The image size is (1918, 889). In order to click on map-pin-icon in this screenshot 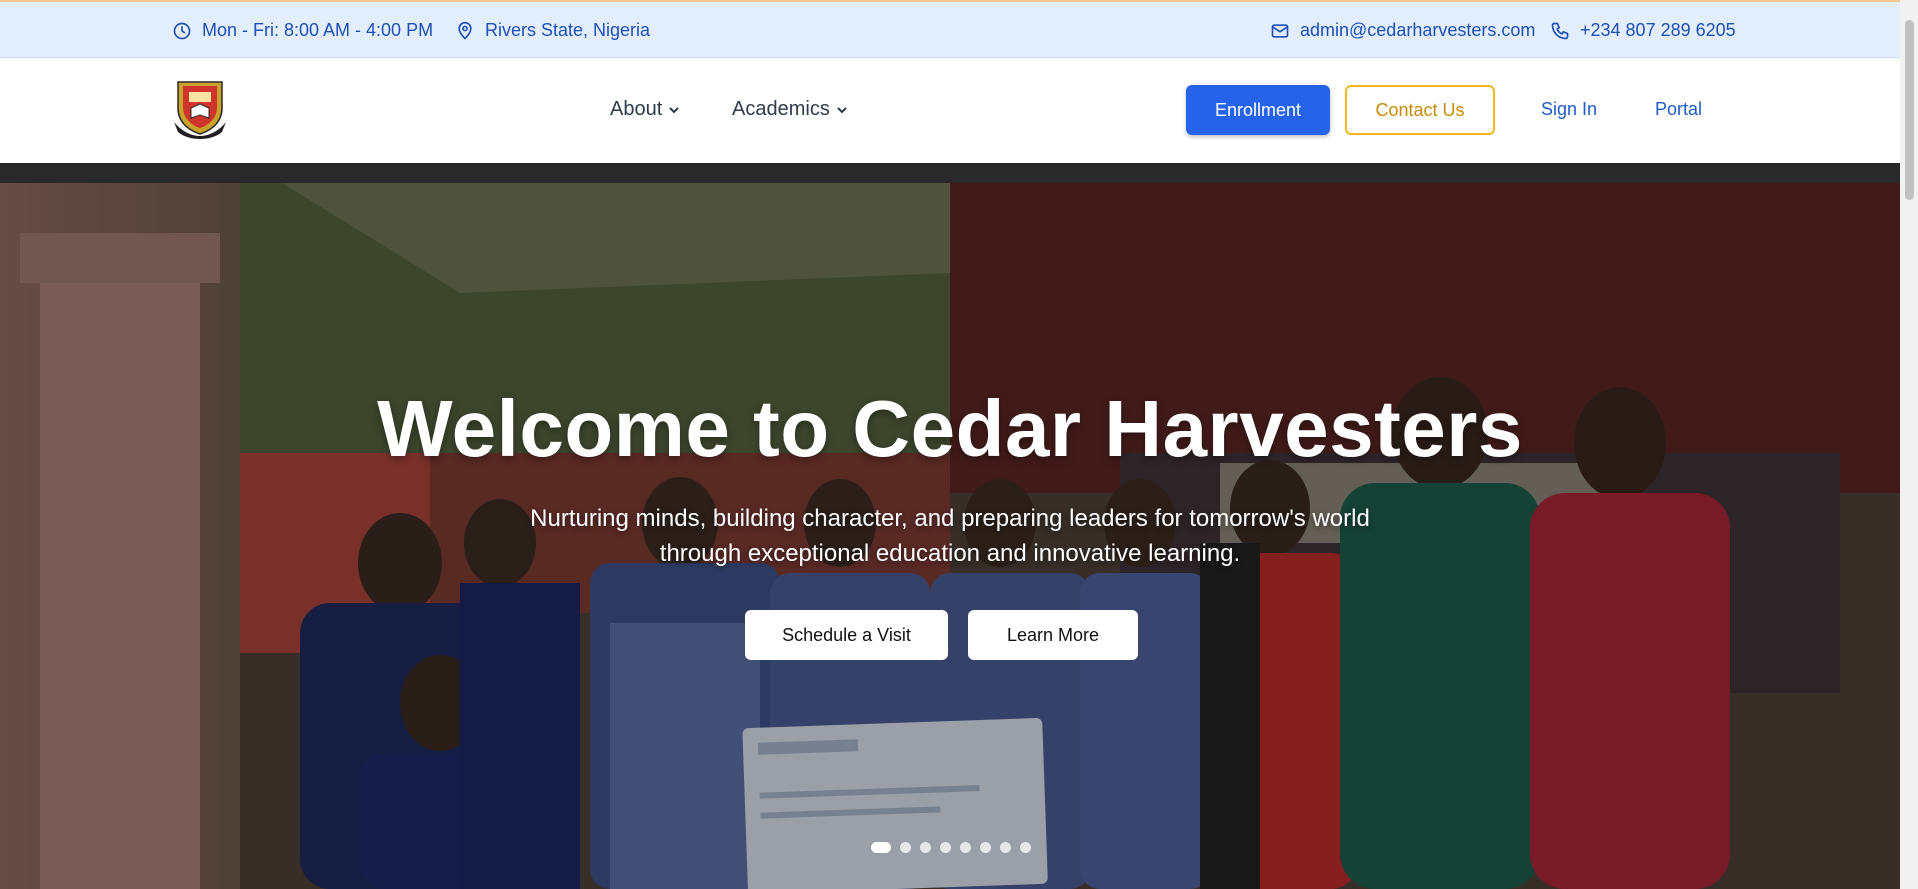, I will do `click(465, 30)`.